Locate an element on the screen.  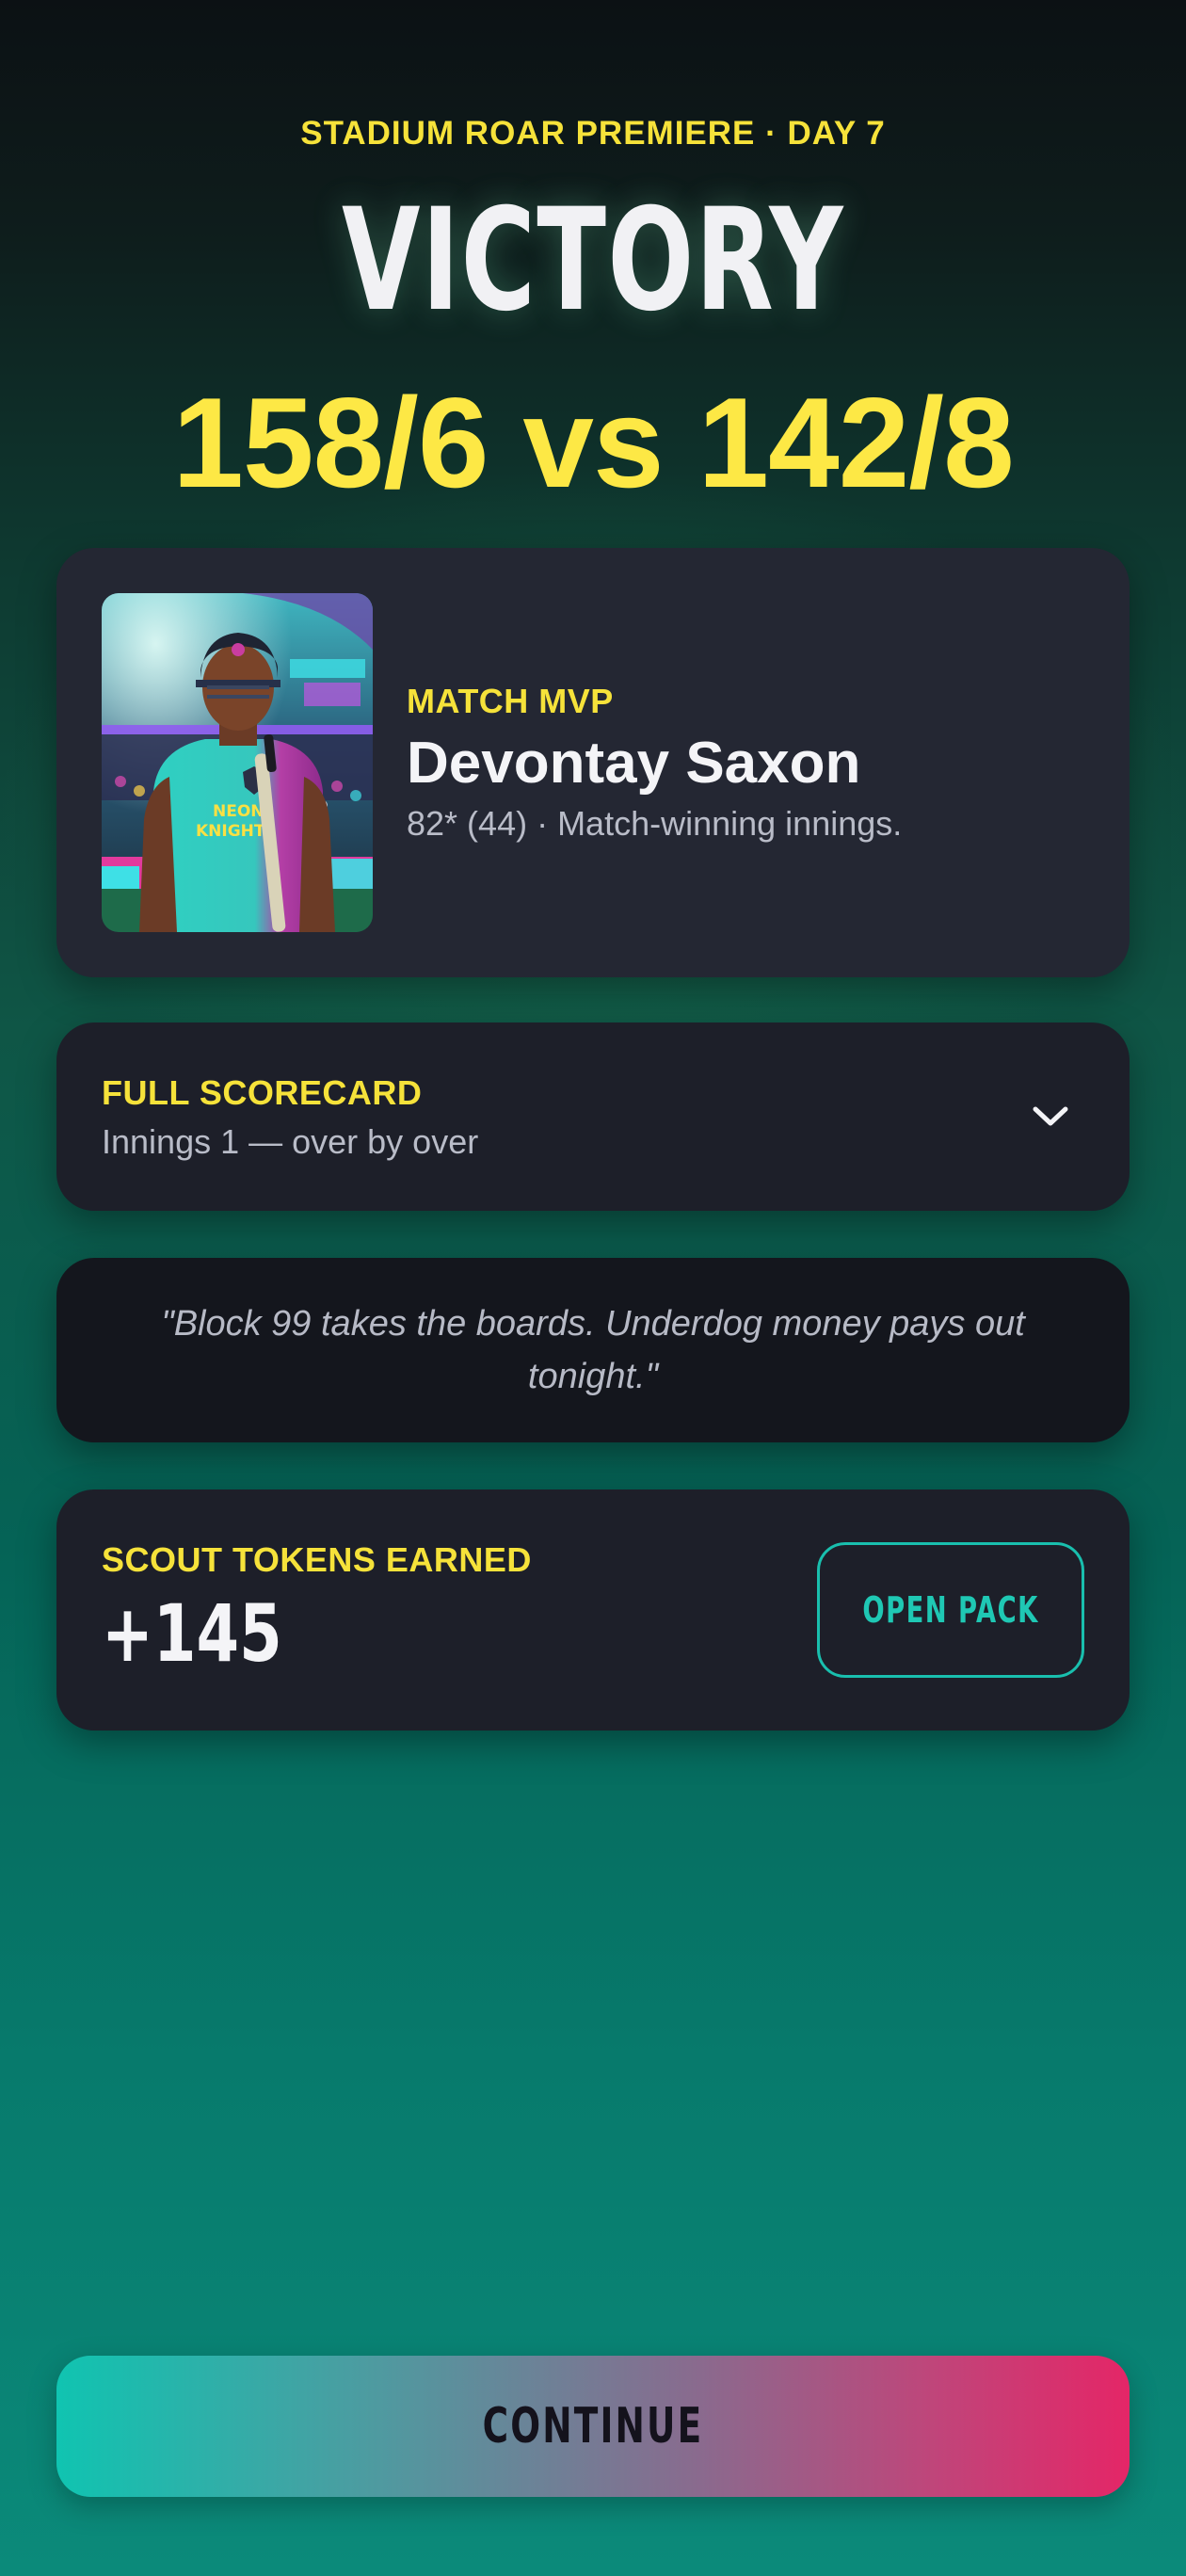
scorecard-title: FULL SCORECARD is located at coordinates (262, 1092).